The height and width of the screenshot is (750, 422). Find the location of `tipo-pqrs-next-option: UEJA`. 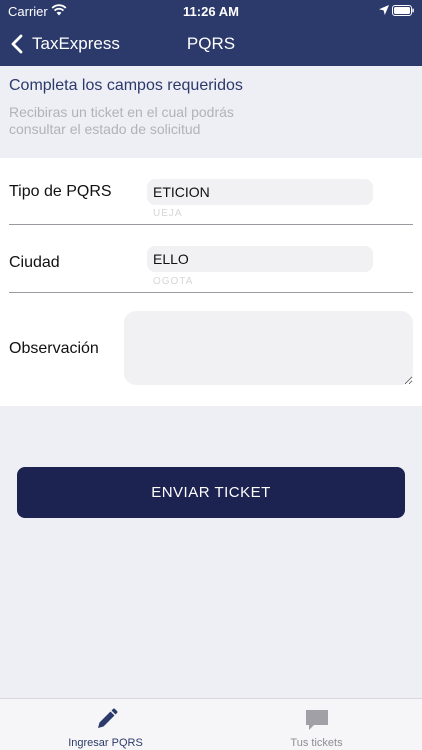

tipo-pqrs-next-option: UEJA is located at coordinates (168, 213).